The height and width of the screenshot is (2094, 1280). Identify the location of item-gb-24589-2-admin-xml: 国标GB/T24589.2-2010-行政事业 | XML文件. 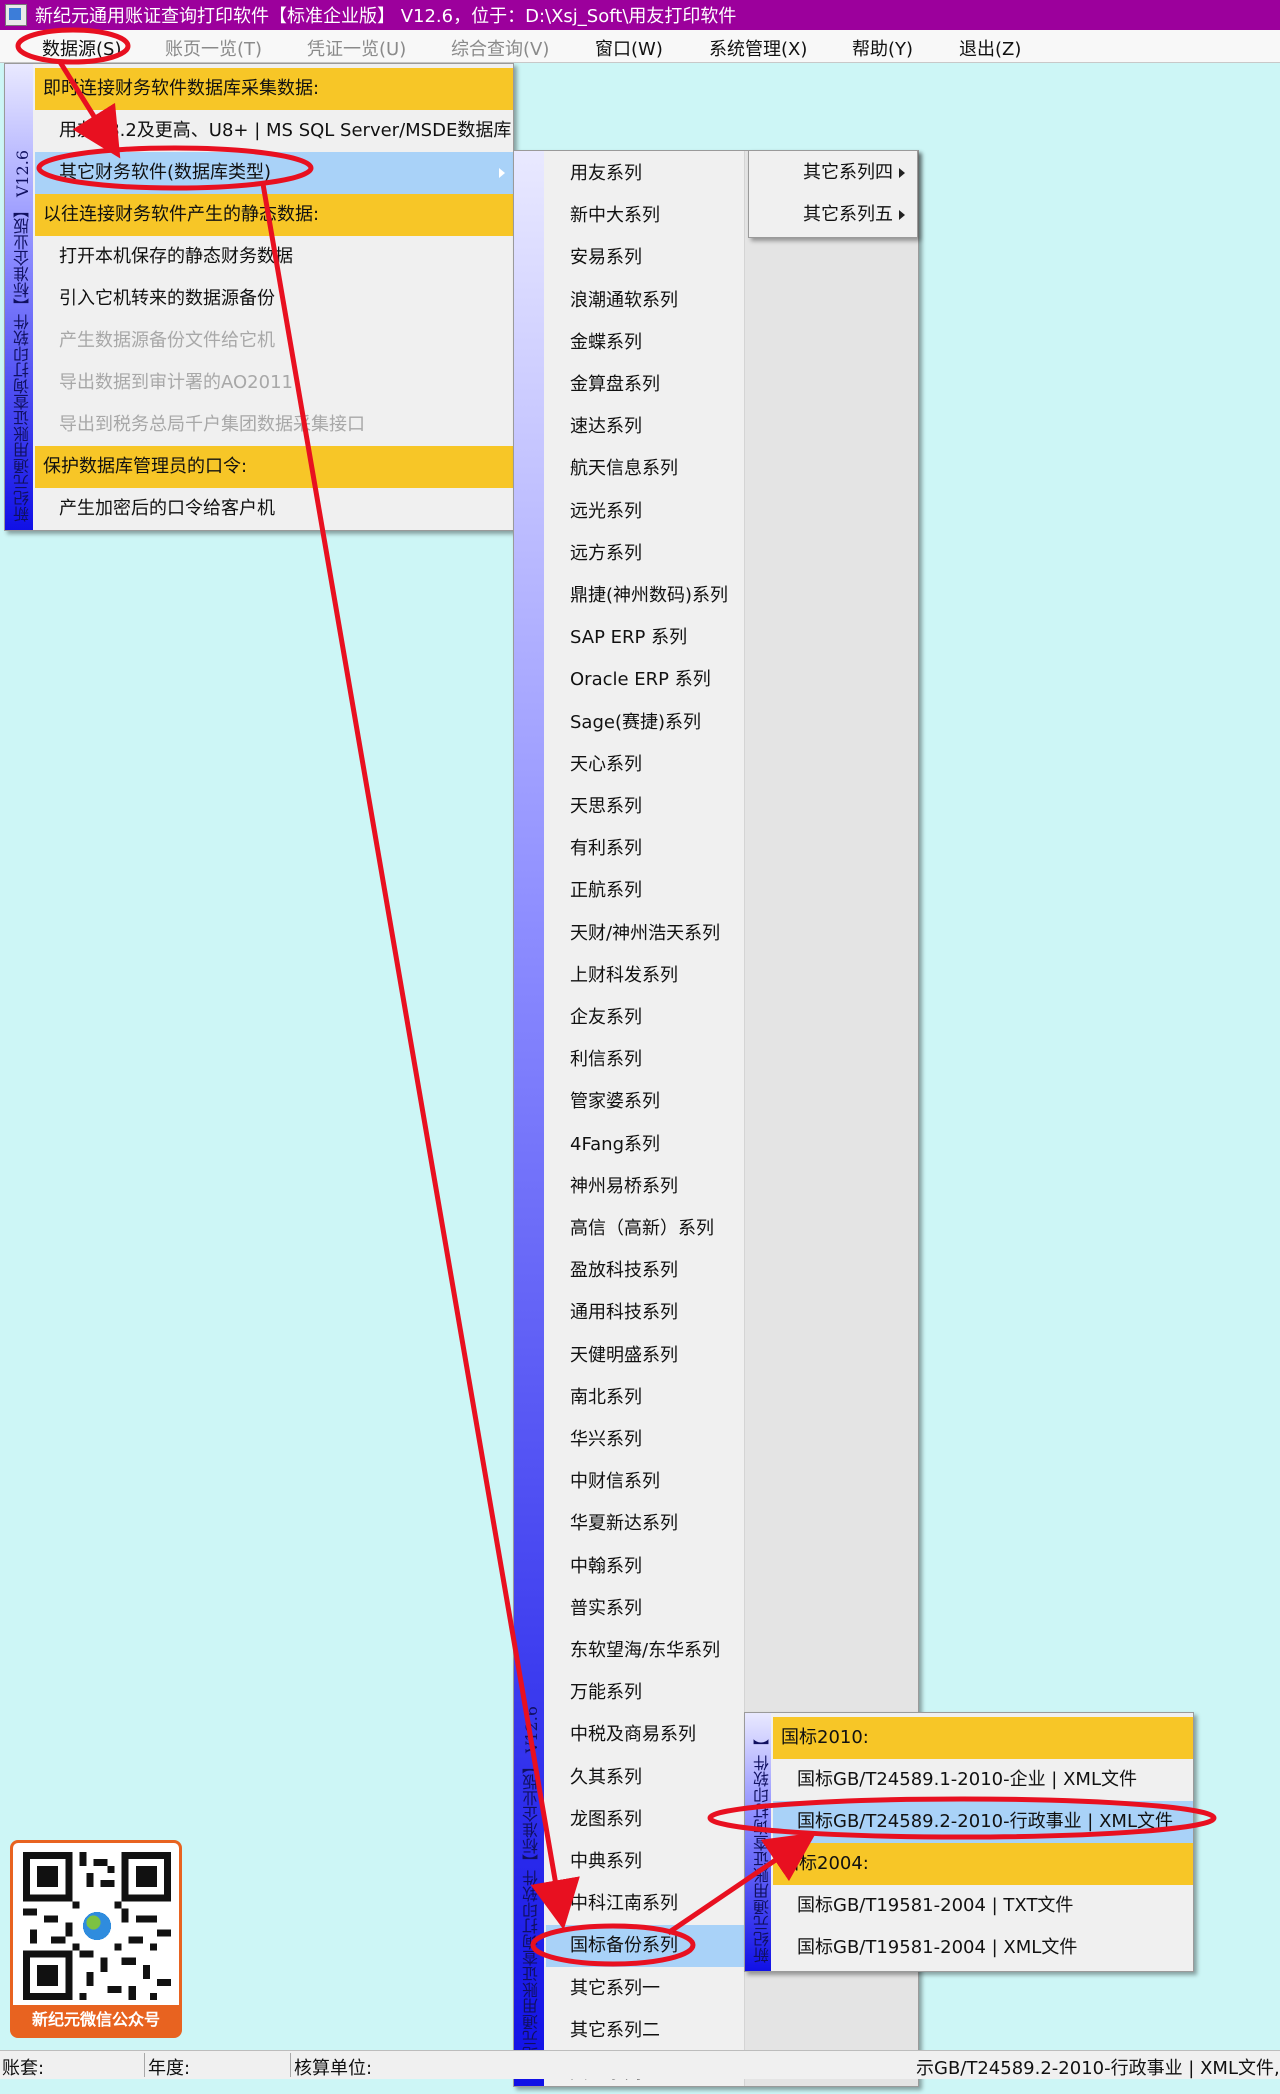
(983, 1822).